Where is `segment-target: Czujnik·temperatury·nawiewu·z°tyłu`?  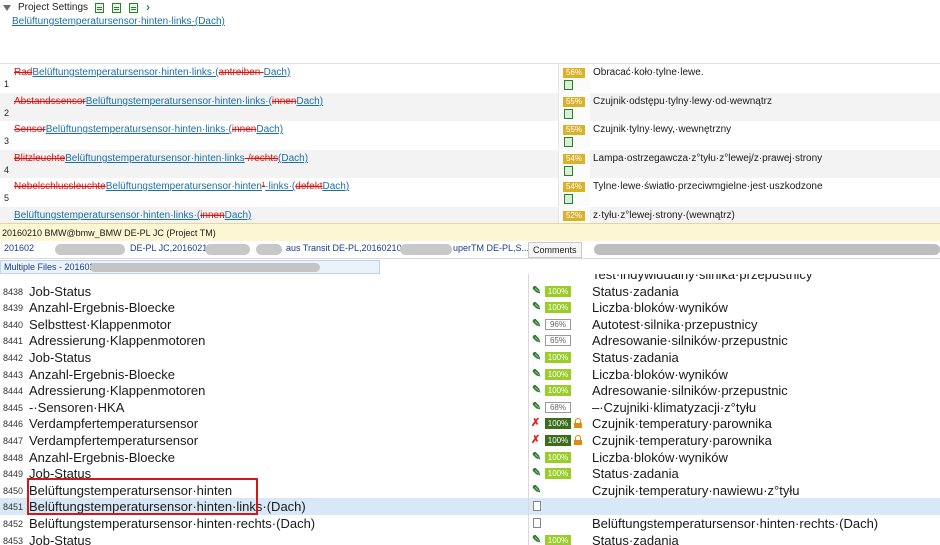
segment-target: Czujnik·temperatury·nawiewu·z°tyłu is located at coordinates (765, 490).